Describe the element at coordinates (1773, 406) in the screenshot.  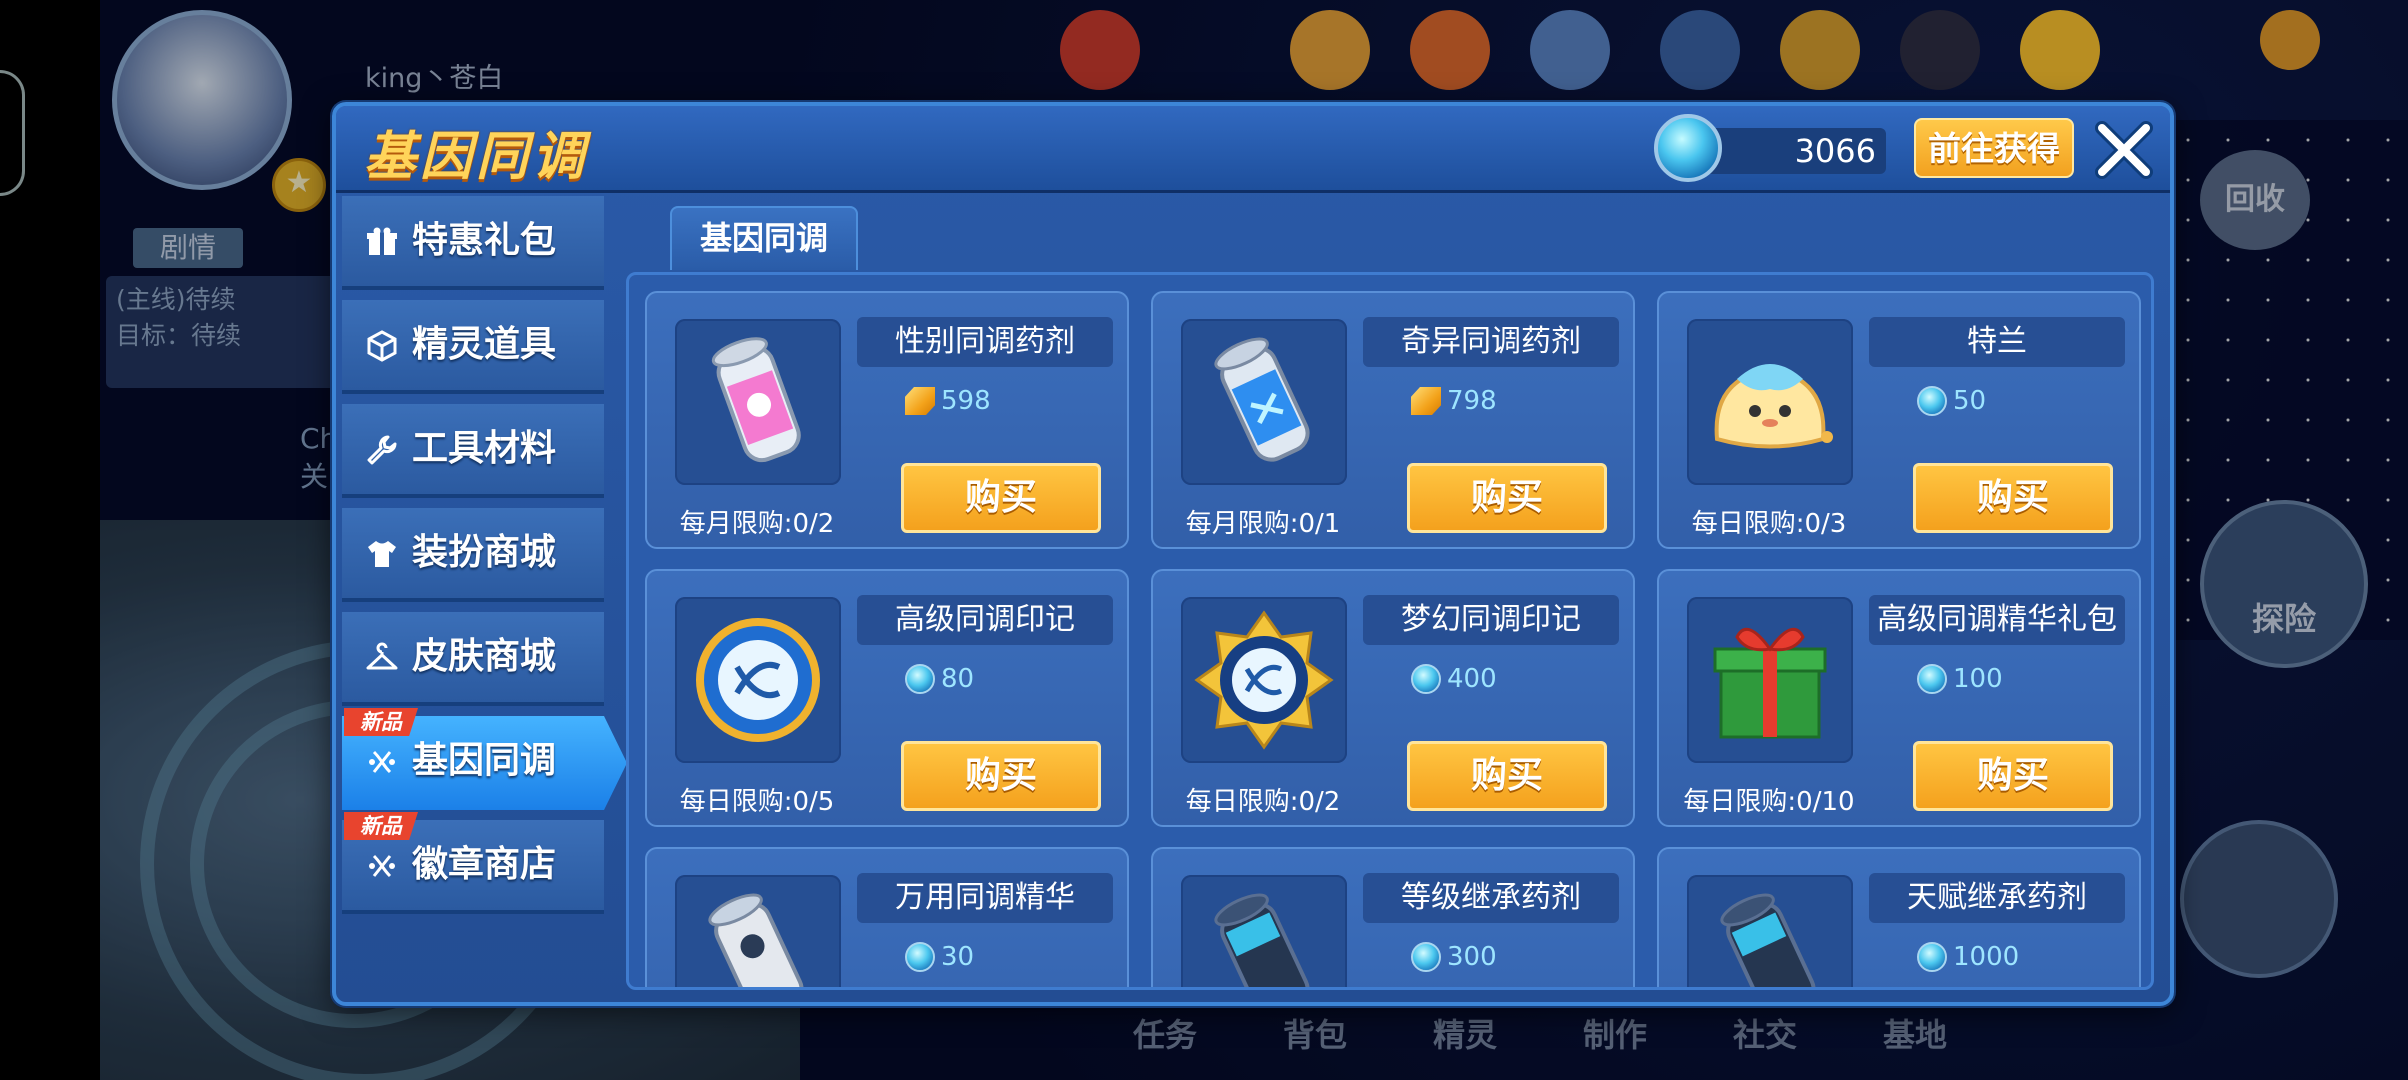
I see `slime-pet-icon` at that location.